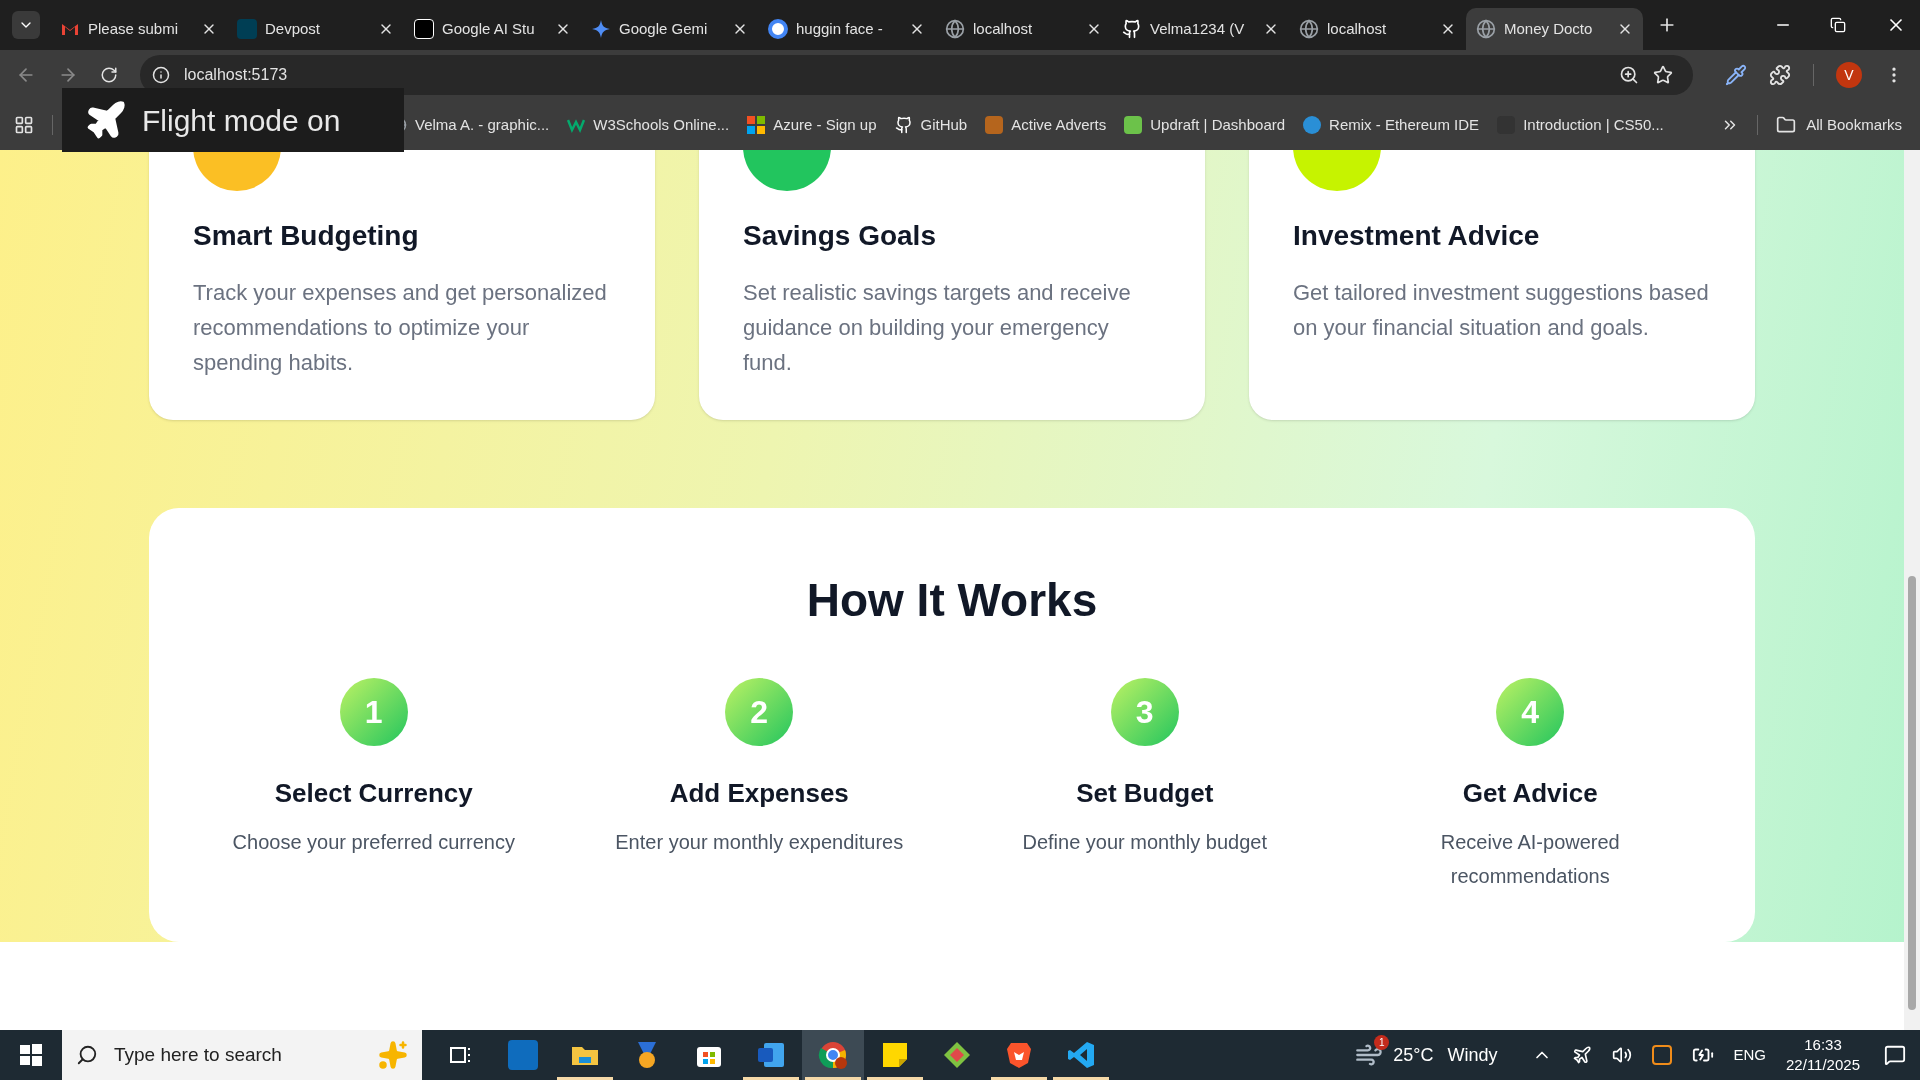 This screenshot has width=1920, height=1080. Describe the element at coordinates (306, 236) in the screenshot. I see `feature-title: Smart Budgeting` at that location.